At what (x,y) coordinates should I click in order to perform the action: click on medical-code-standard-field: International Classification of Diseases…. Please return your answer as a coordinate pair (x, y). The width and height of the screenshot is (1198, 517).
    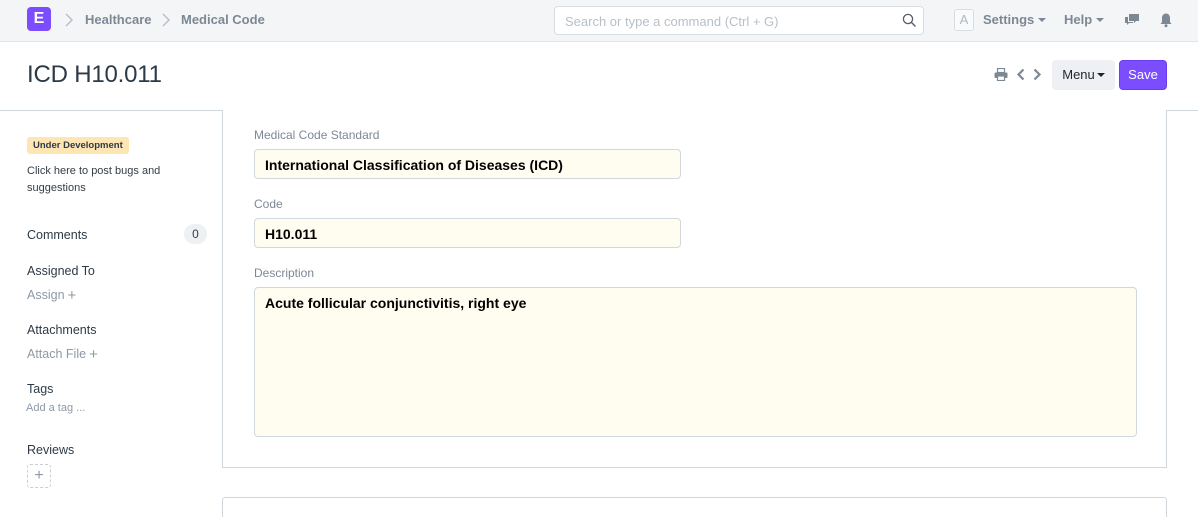
    Looking at the image, I should click on (467, 164).